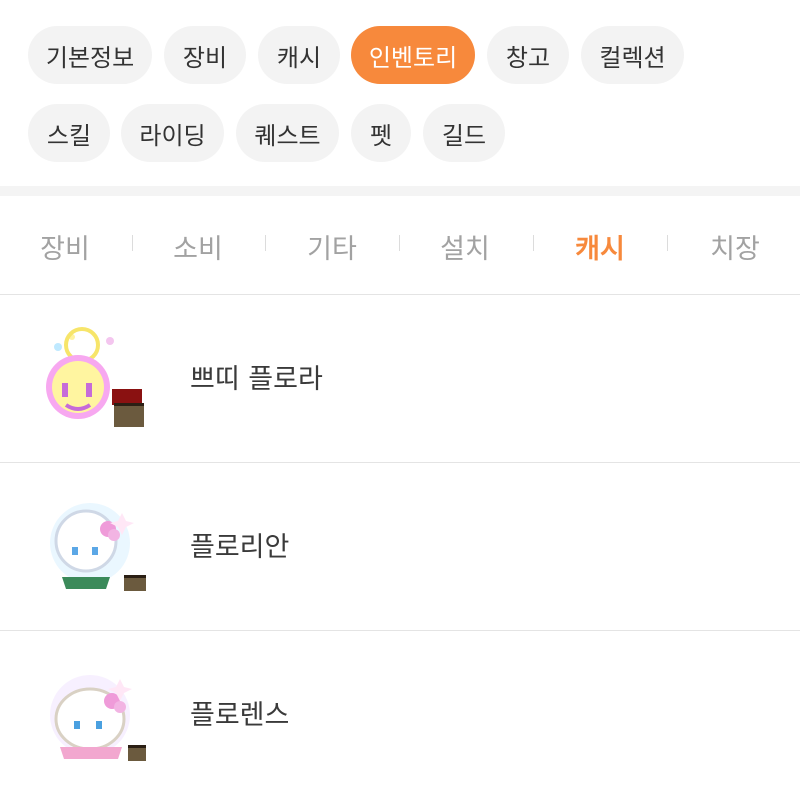  What do you see at coordinates (205, 55) in the screenshot?
I see `tab-equipment: 장비` at bounding box center [205, 55].